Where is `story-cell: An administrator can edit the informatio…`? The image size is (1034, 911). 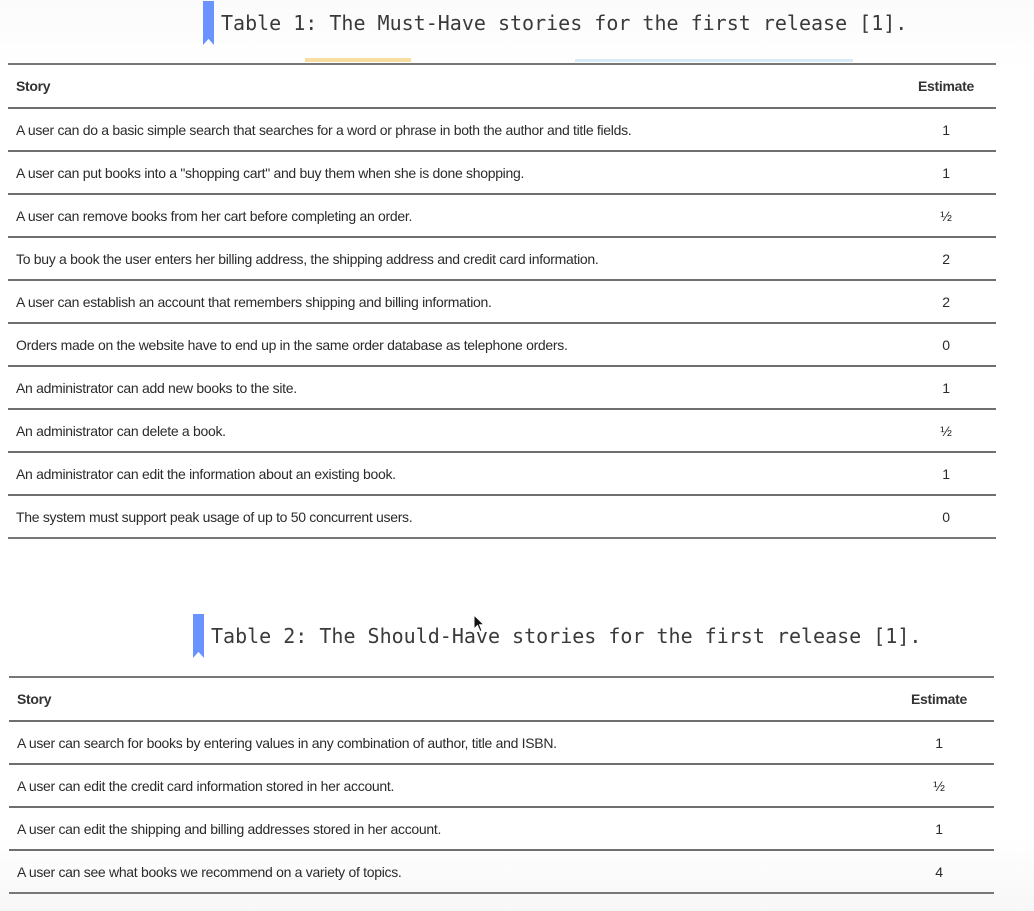
story-cell: An administrator can edit the informatio… is located at coordinates (452, 474).